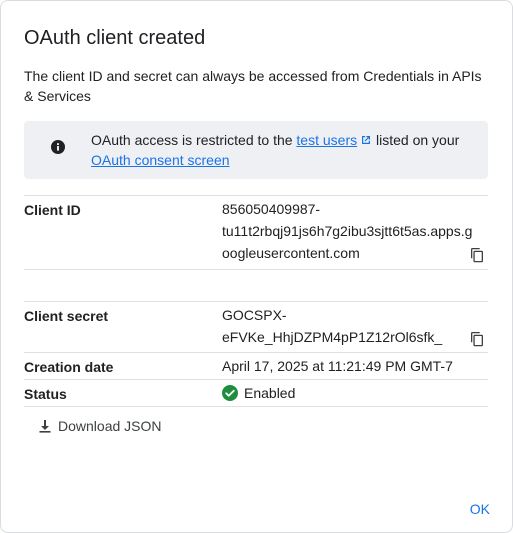 This screenshot has height=533, width=513. Describe the element at coordinates (45, 394) in the screenshot. I see `status-label: Status` at that location.